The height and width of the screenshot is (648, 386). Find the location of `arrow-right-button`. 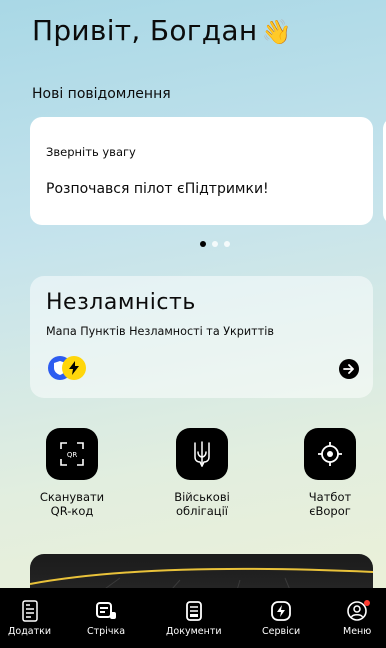

arrow-right-button is located at coordinates (349, 369).